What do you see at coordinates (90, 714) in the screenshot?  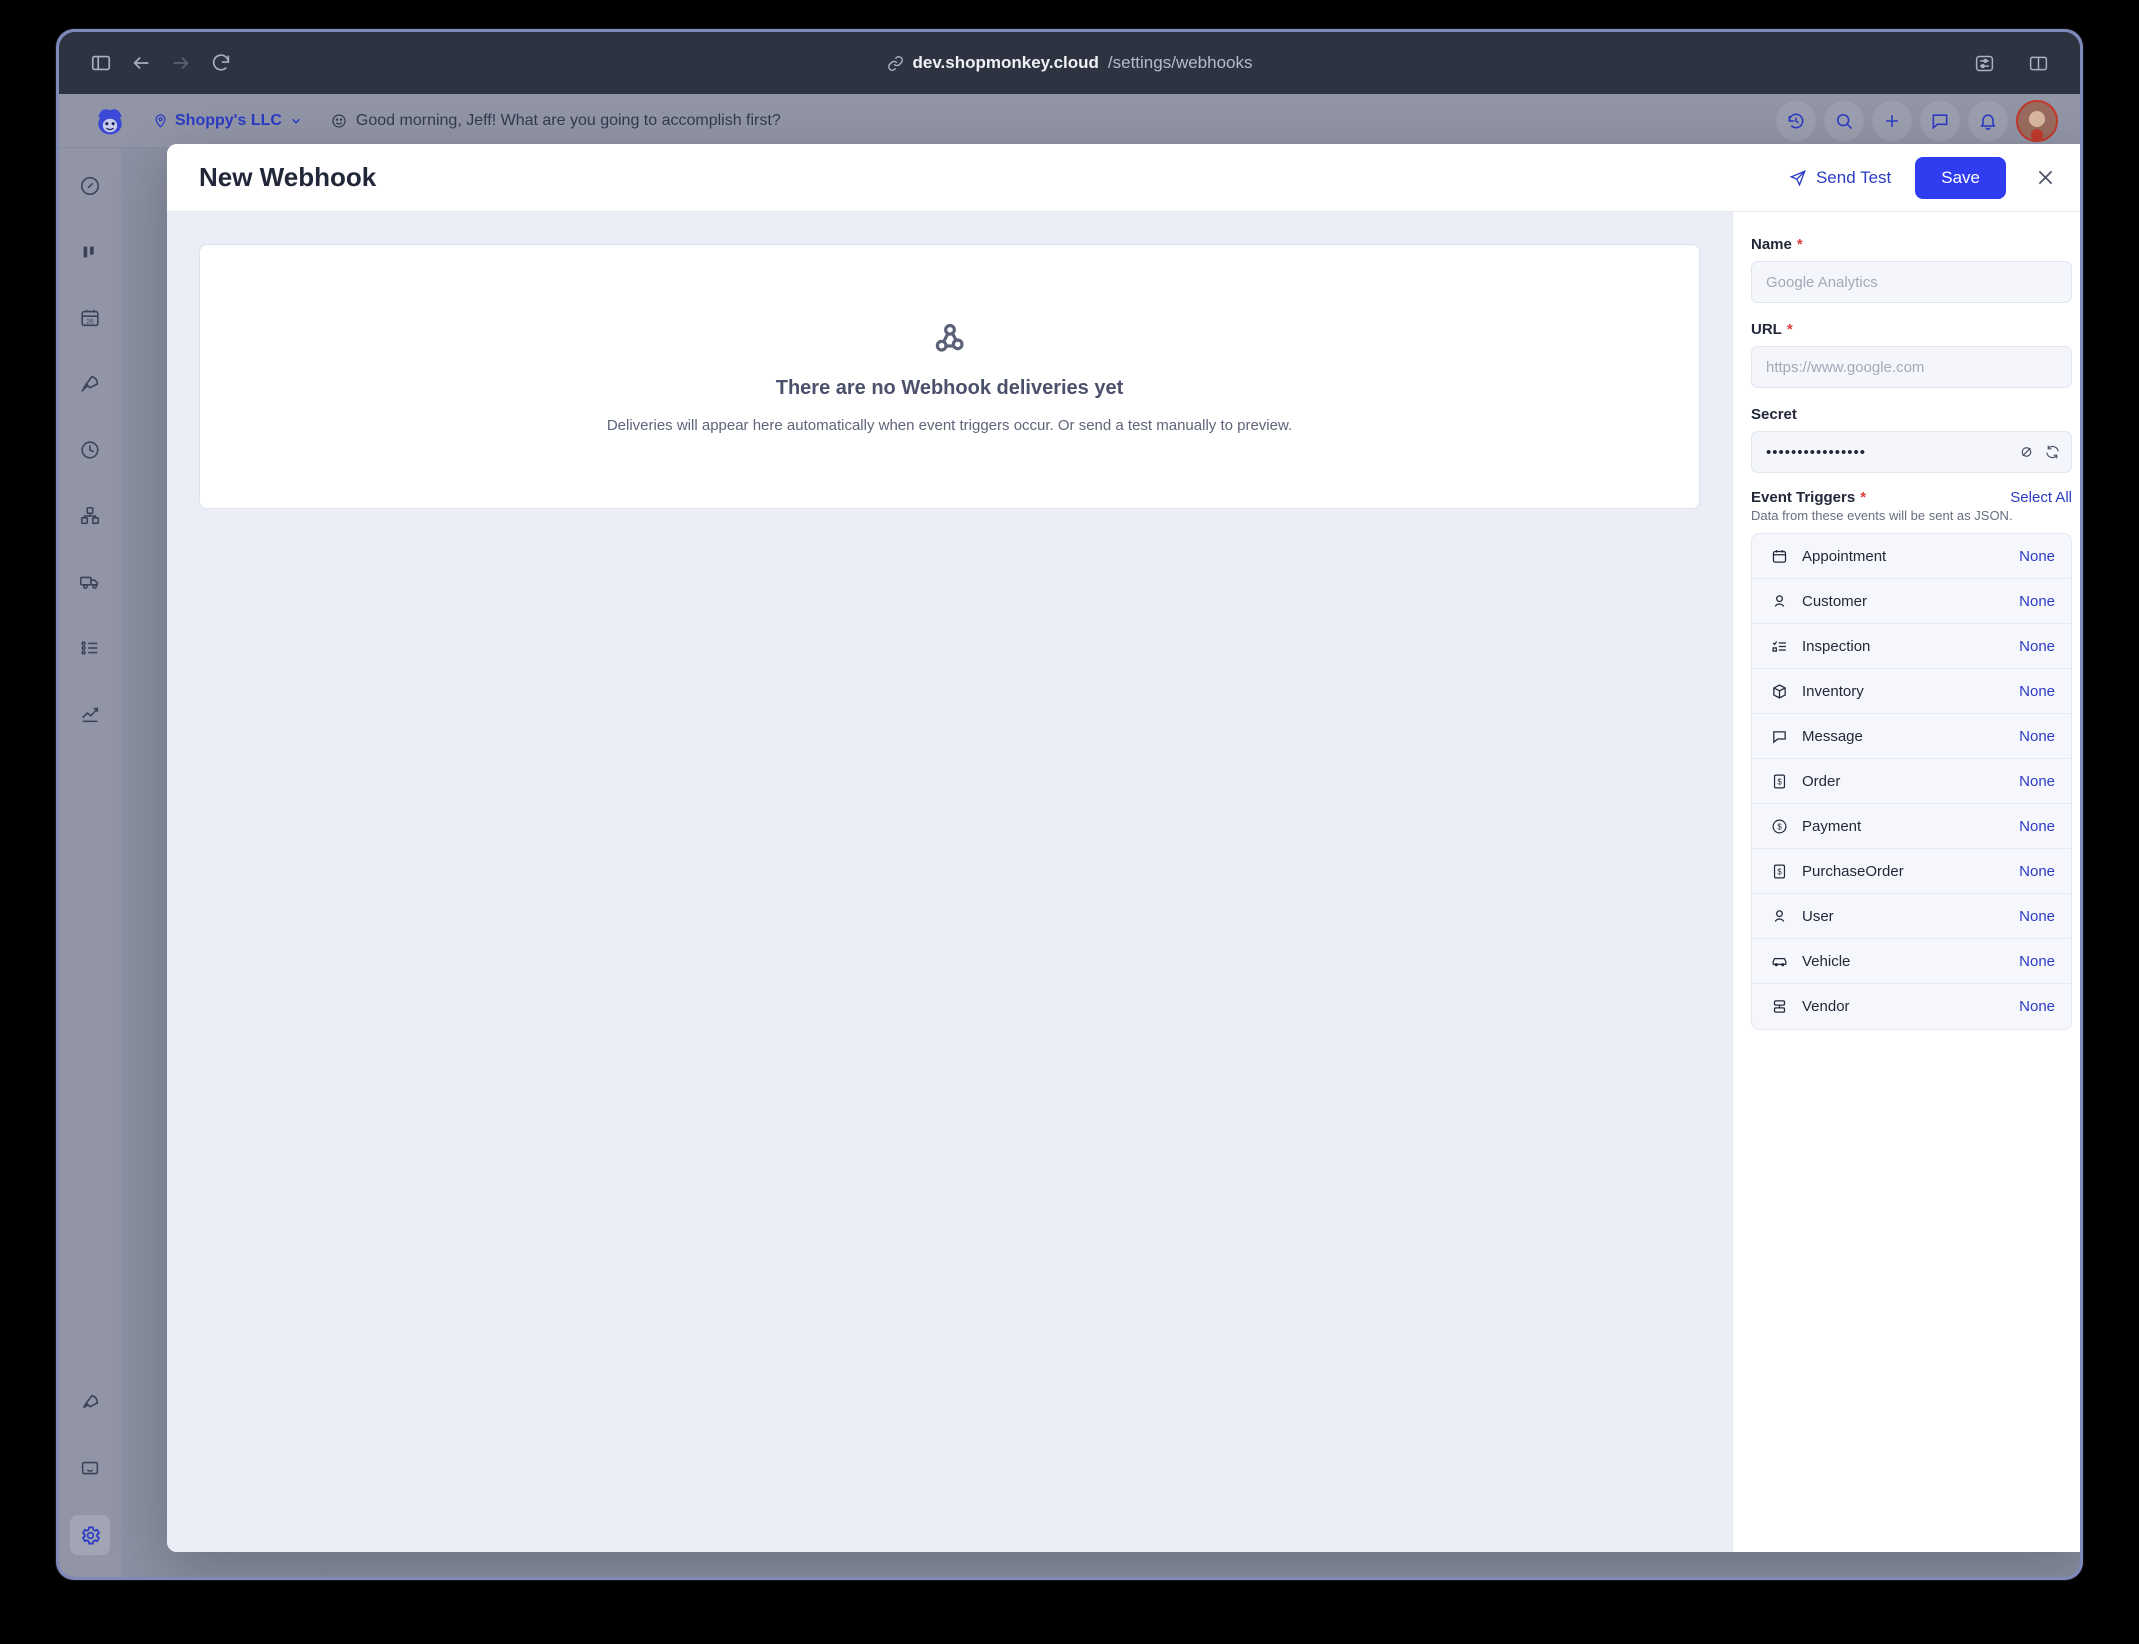 I see `sidebar-item-reports` at bounding box center [90, 714].